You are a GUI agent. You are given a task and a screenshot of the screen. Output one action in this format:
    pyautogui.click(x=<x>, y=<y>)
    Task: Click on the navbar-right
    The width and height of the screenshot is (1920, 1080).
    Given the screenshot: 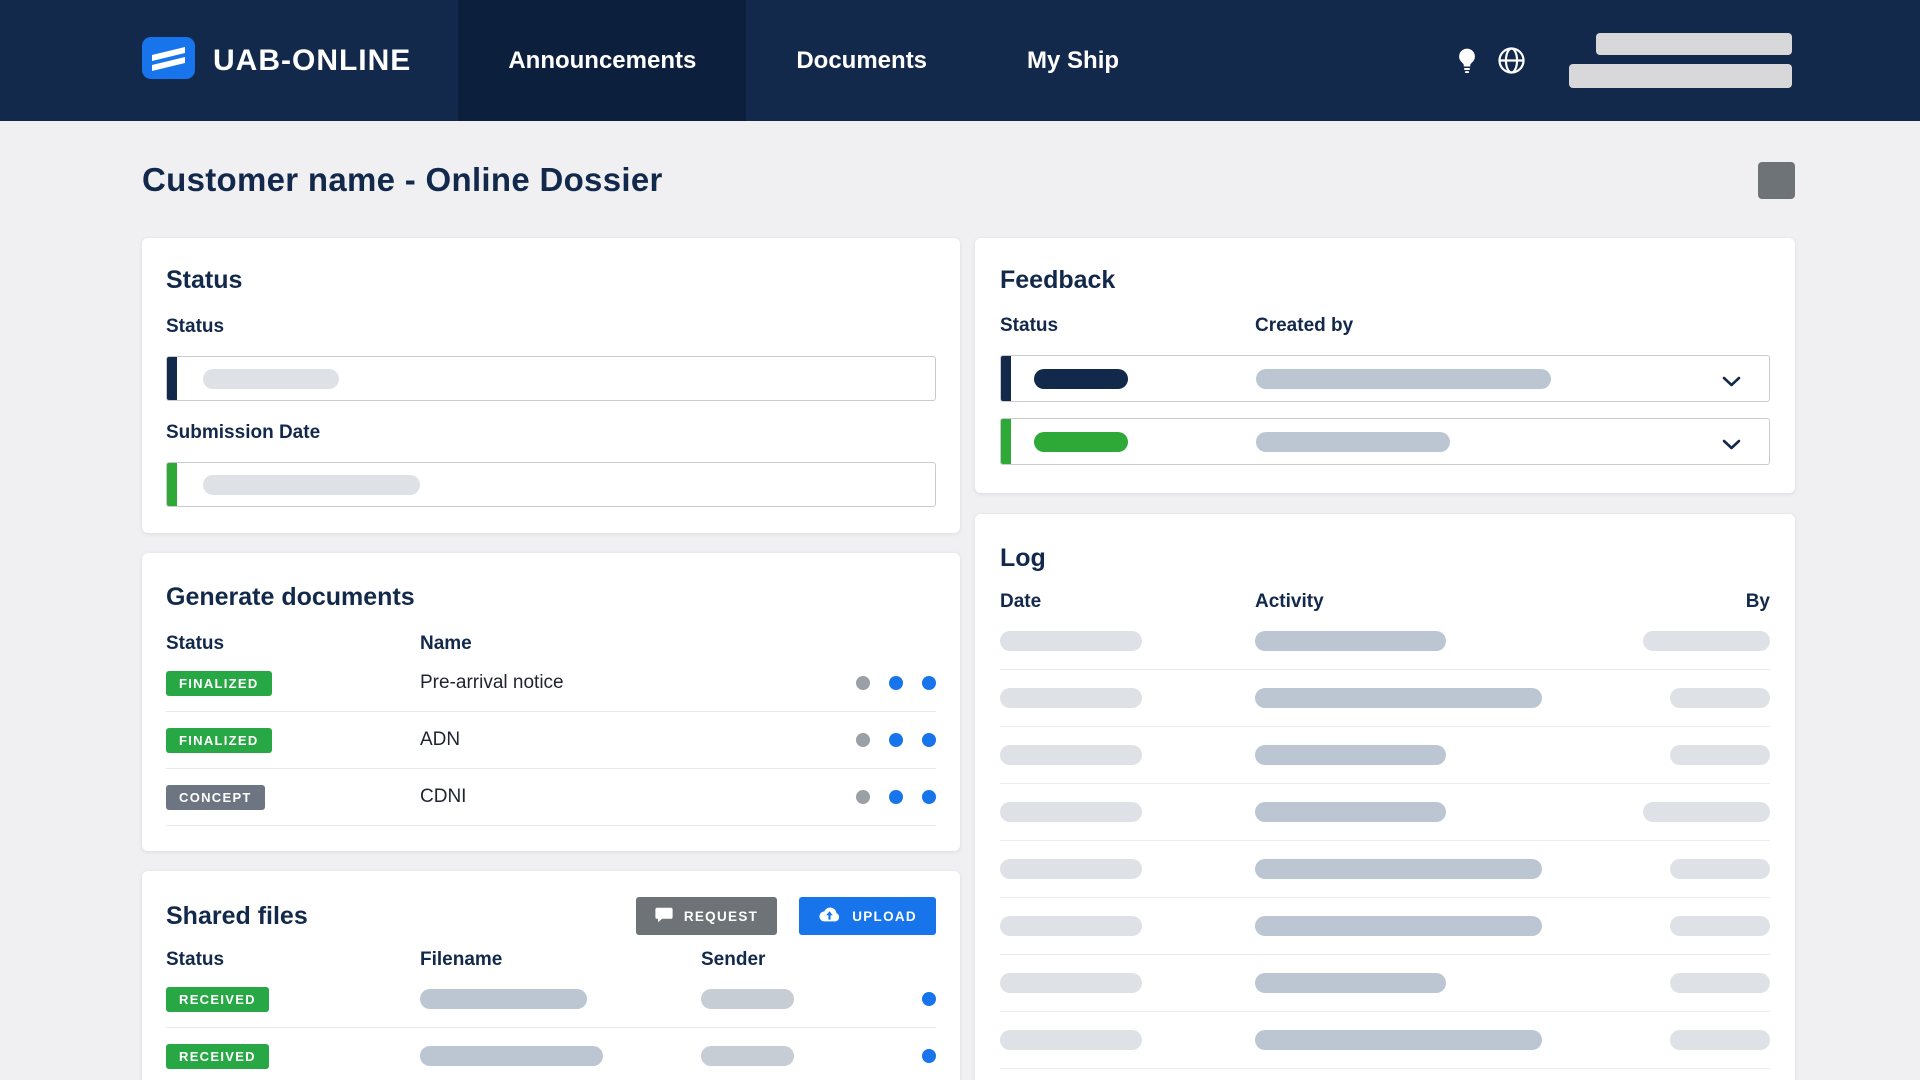 What is the action you would take?
    pyautogui.click(x=1618, y=60)
    